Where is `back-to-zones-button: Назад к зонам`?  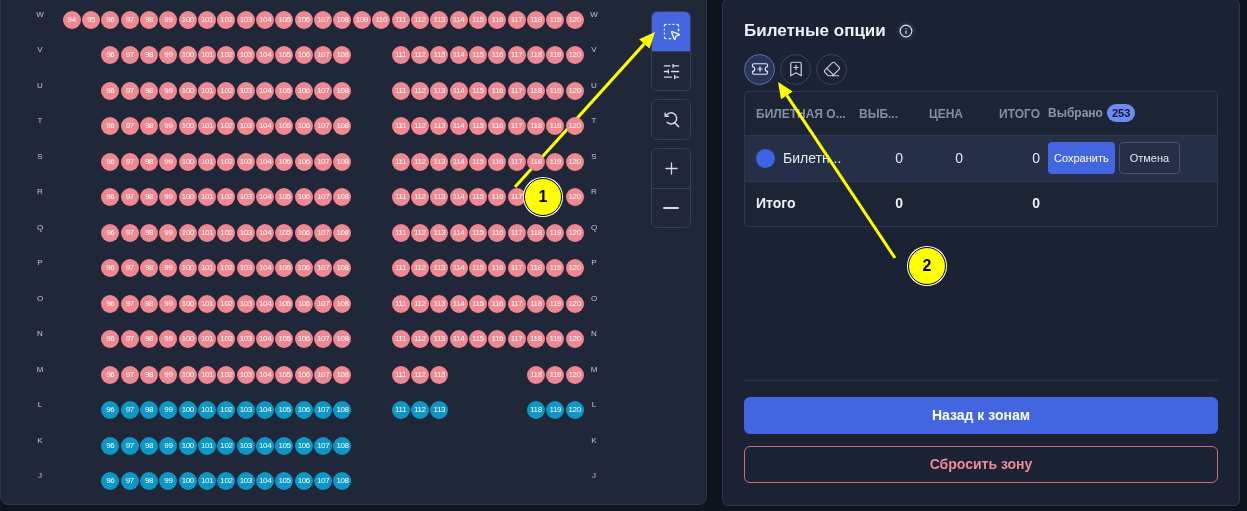
back-to-zones-button: Назад к зонам is located at coordinates (981, 415).